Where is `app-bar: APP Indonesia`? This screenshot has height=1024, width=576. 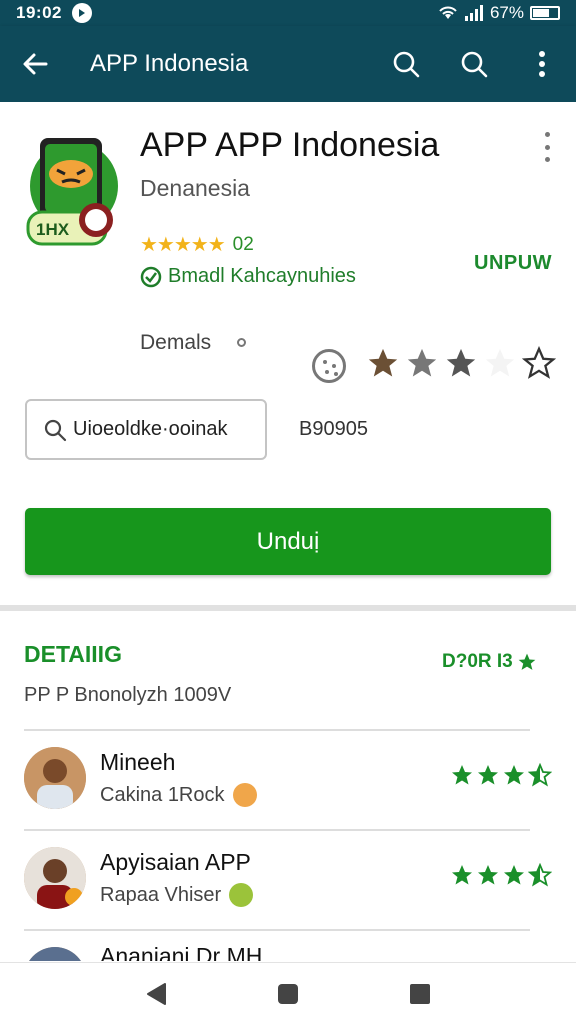
app-bar: APP Indonesia is located at coordinates (288, 64).